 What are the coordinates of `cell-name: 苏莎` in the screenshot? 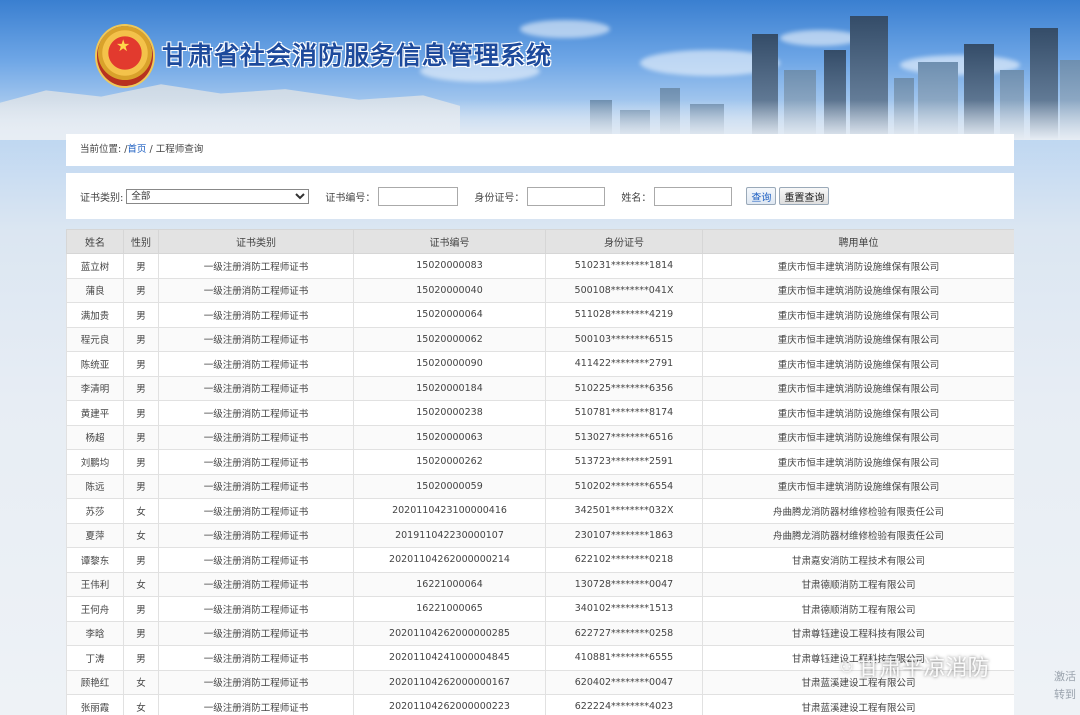 It's located at (95, 511).